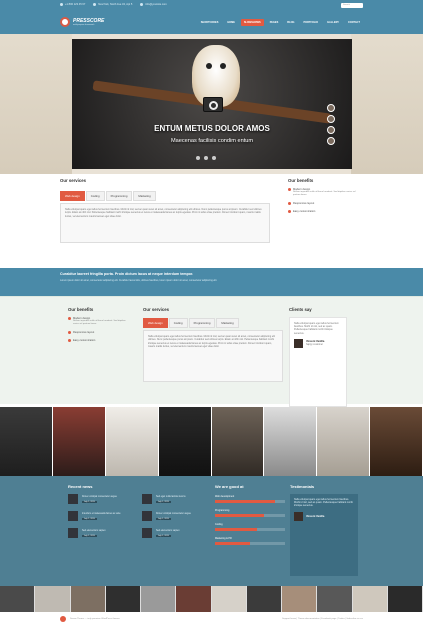 The height and width of the screenshot is (625, 423). What do you see at coordinates (81, 309) in the screenshot?
I see `benefits-heading-2: Our benefits` at bounding box center [81, 309].